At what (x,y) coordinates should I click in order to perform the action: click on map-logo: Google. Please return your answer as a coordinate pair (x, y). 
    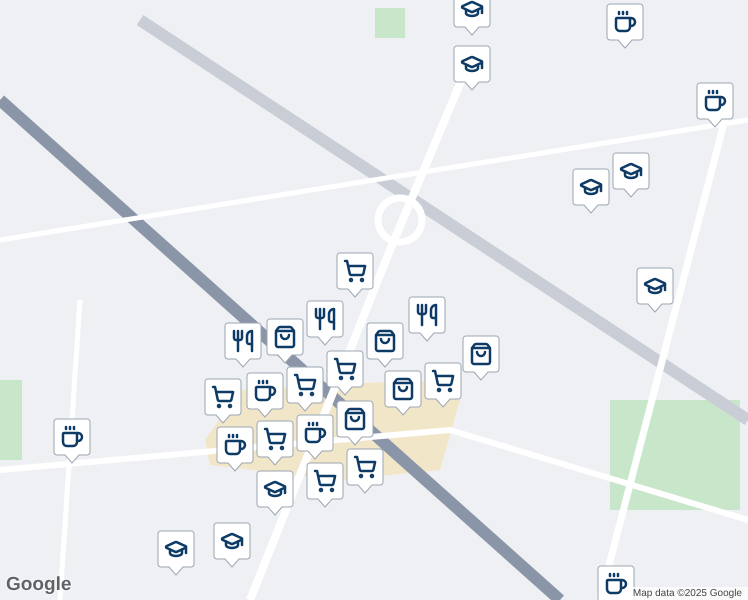
    Looking at the image, I should click on (39, 585).